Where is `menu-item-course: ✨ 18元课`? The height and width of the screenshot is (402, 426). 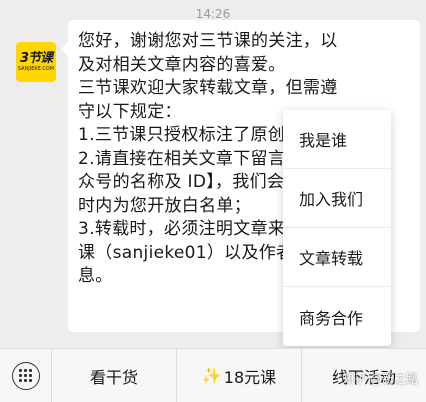
menu-item-course: ✨ 18元课 is located at coordinates (239, 375).